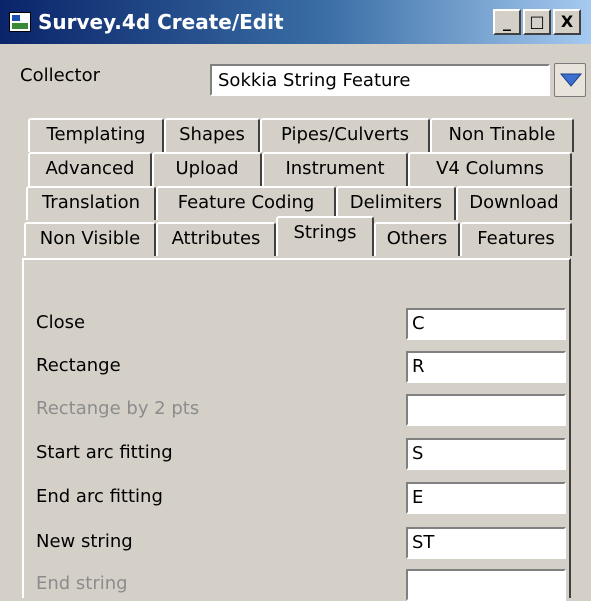 The height and width of the screenshot is (601, 591). What do you see at coordinates (514, 203) in the screenshot?
I see `tab-download: Download` at bounding box center [514, 203].